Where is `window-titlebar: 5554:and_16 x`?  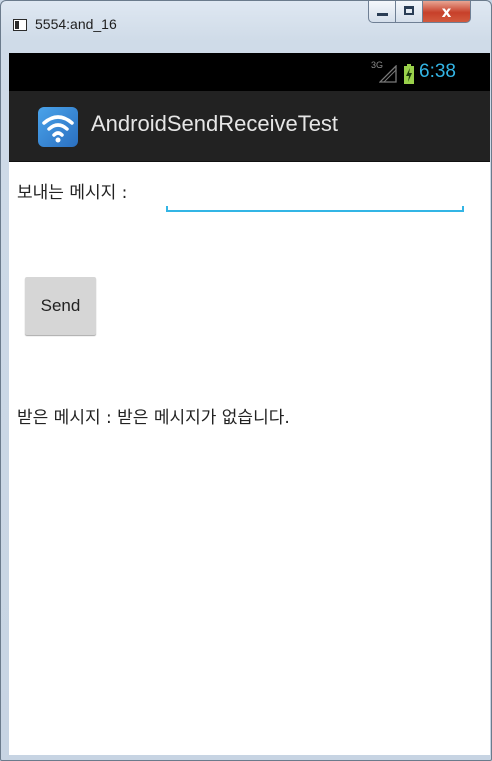 window-titlebar: 5554:and_16 x is located at coordinates (246, 27).